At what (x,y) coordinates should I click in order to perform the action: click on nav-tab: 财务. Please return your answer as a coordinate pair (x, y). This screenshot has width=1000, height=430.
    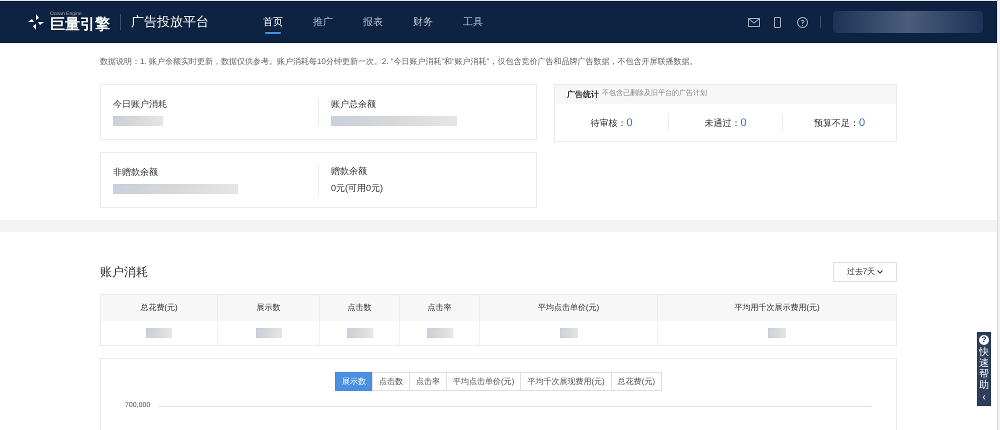
    Looking at the image, I should click on (423, 22).